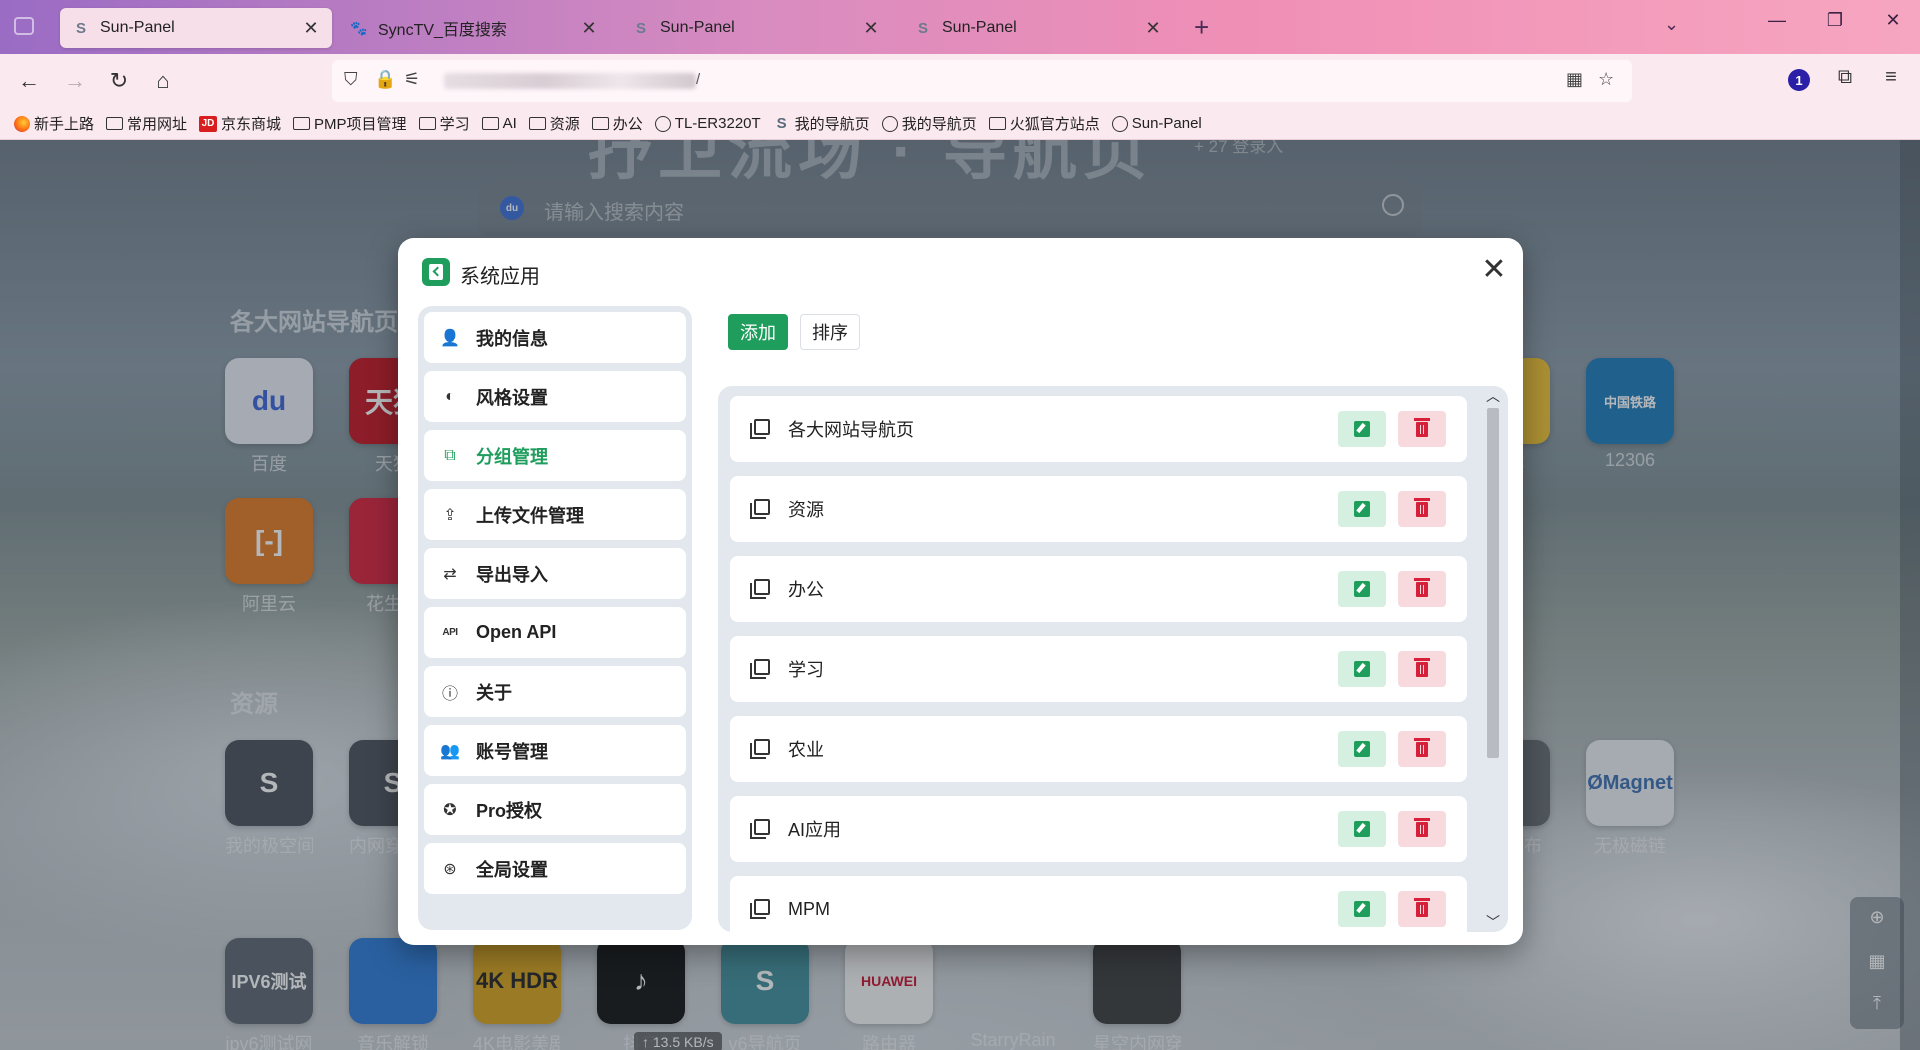 Image resolution: width=1920 pixels, height=1050 pixels. I want to click on tab-1: S Sun-Panel ✕, so click(196, 28).